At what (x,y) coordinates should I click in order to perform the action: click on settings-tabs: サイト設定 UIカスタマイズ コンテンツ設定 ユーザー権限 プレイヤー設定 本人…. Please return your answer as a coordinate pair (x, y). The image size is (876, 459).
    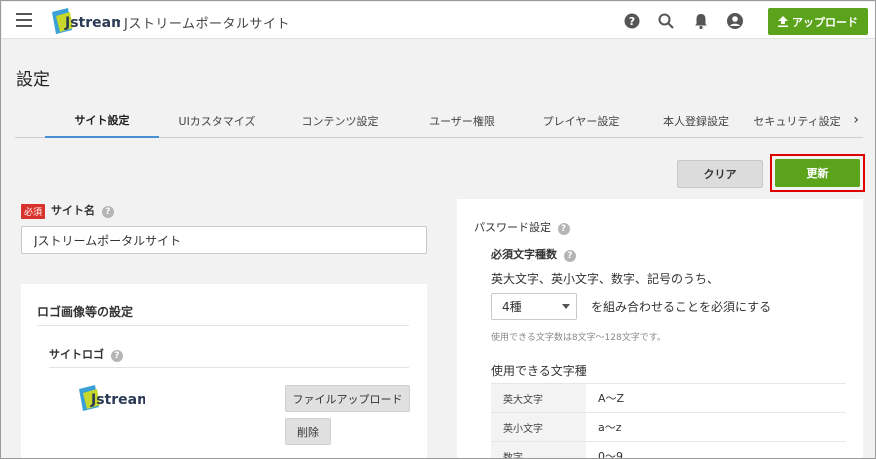
    Looking at the image, I should click on (439, 121).